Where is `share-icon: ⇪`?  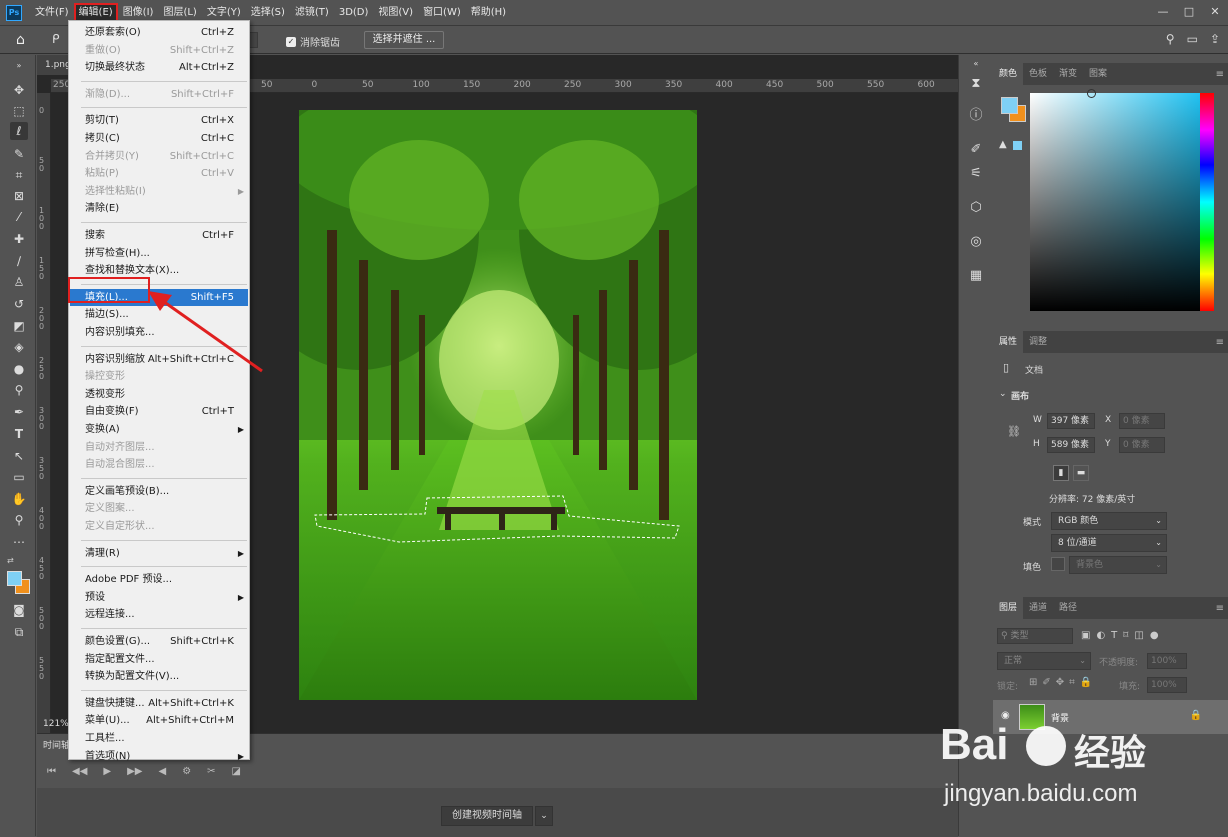 share-icon: ⇪ is located at coordinates (1215, 39).